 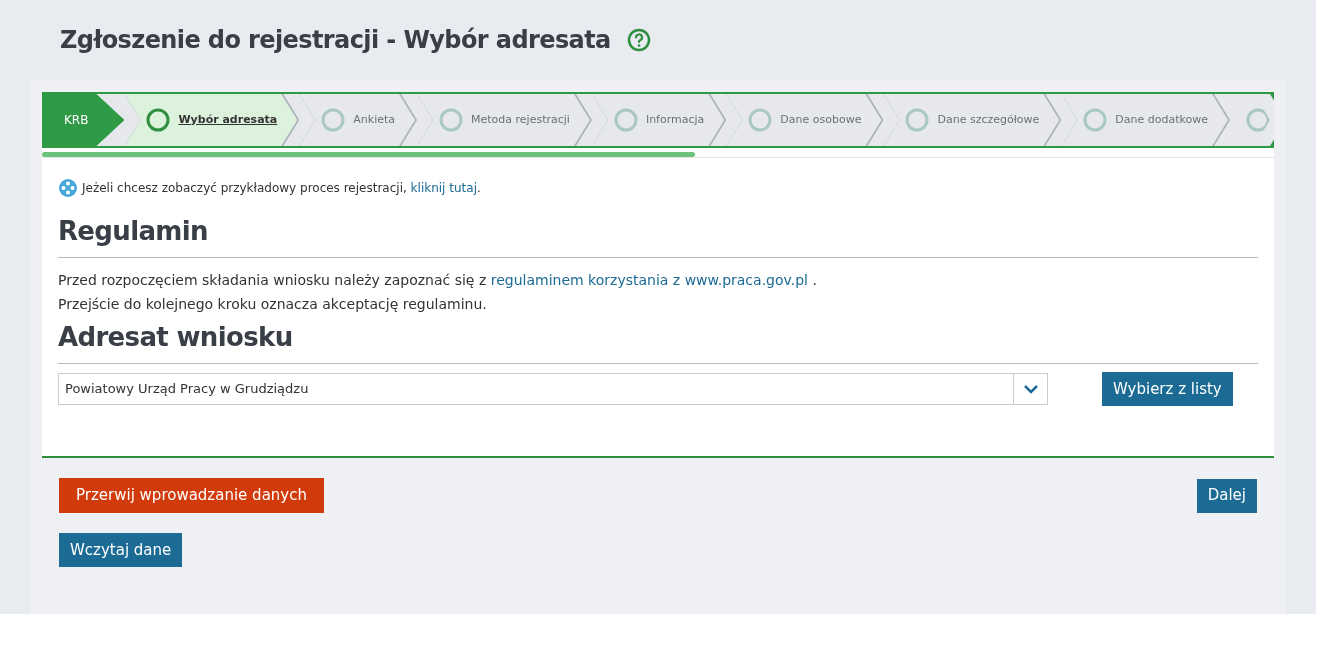 What do you see at coordinates (658, 341) in the screenshot?
I see `section-heading: Adresat wniosku` at bounding box center [658, 341].